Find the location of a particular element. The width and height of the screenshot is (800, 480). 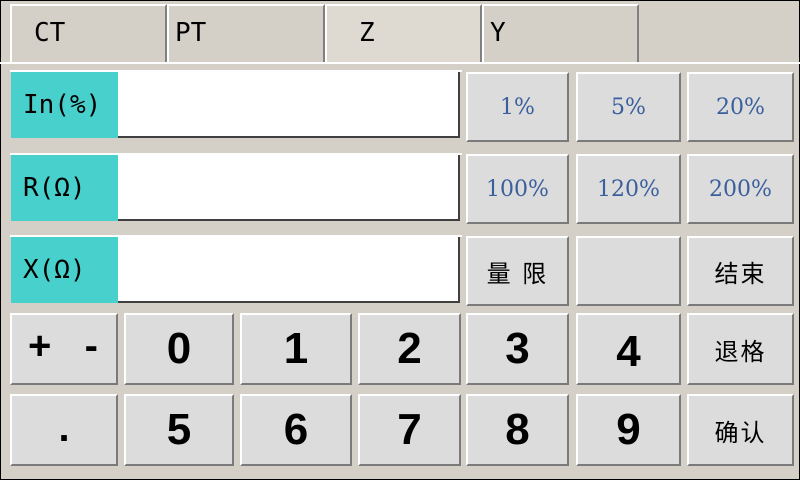

key-3-button: 3 is located at coordinates (517, 349).